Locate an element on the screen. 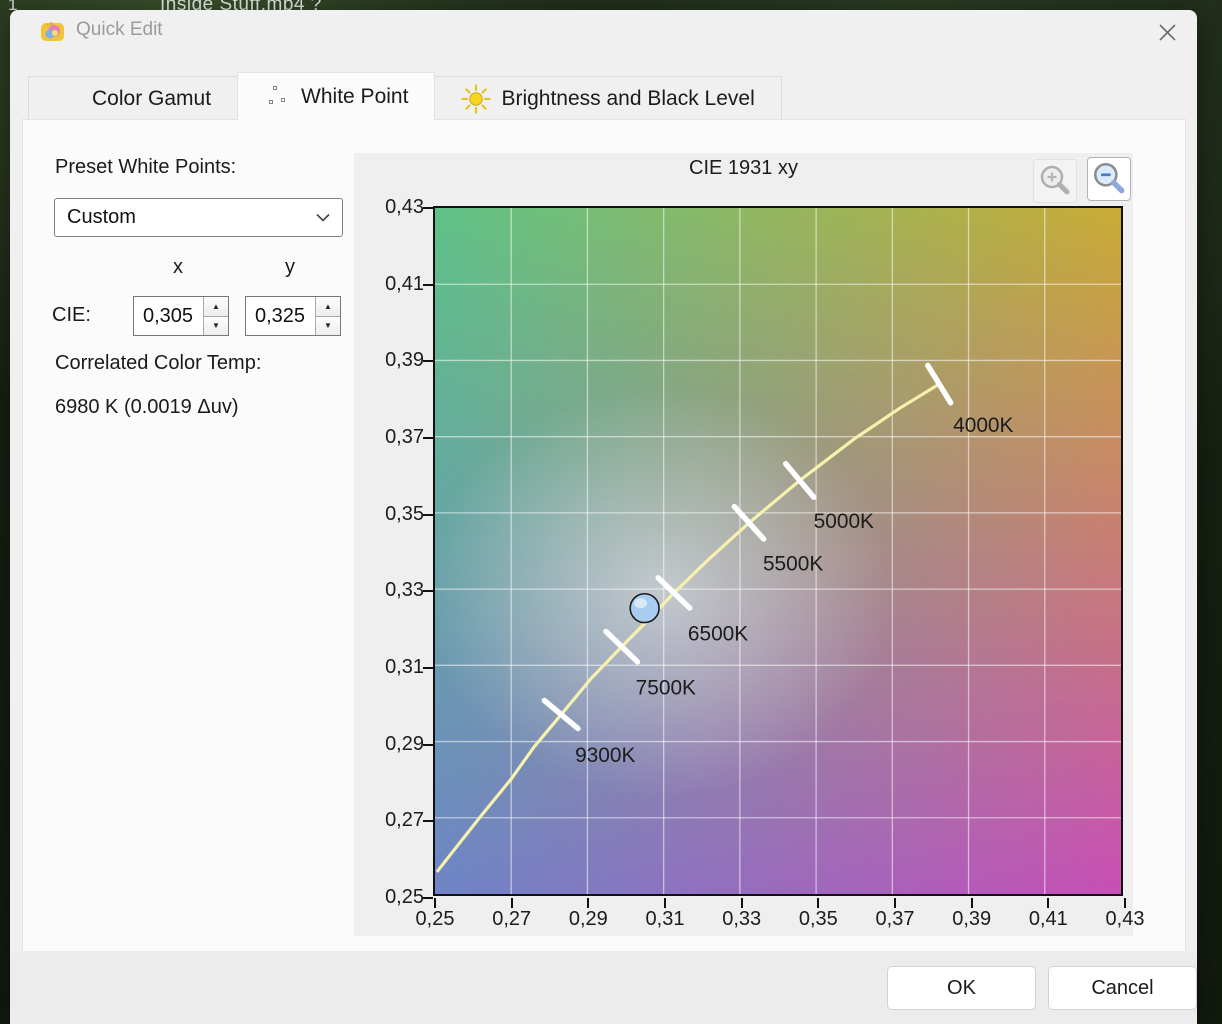  white-point-icon is located at coordinates (277, 97).